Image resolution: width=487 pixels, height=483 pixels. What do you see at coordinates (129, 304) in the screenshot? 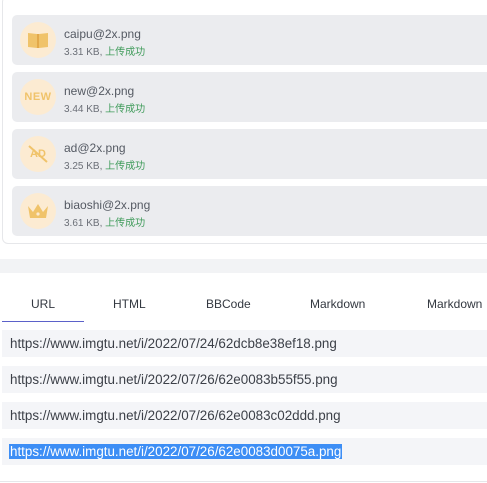
I see `tab-html: HTML` at bounding box center [129, 304].